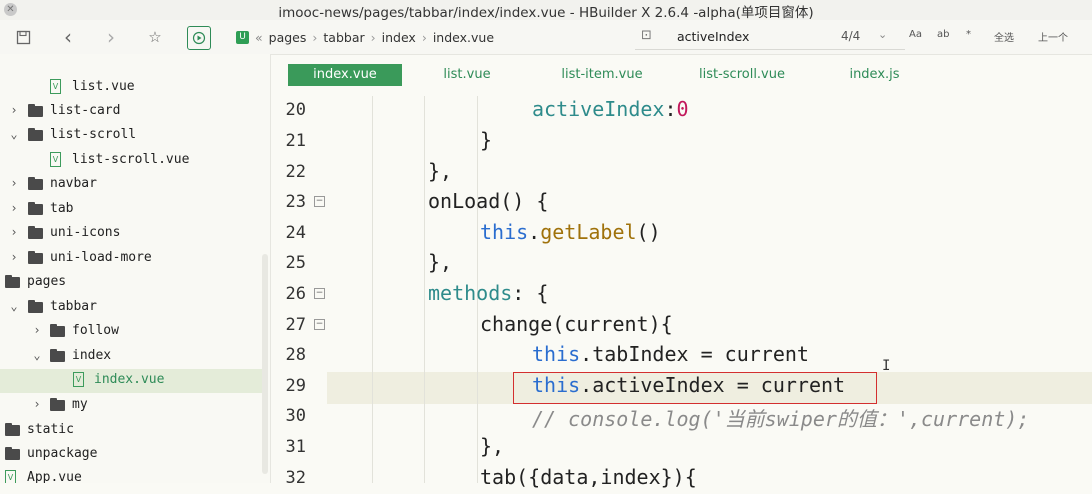 The width and height of the screenshot is (1092, 494). What do you see at coordinates (1053, 36) in the screenshot?
I see `previous-match-button: 上一个` at bounding box center [1053, 36].